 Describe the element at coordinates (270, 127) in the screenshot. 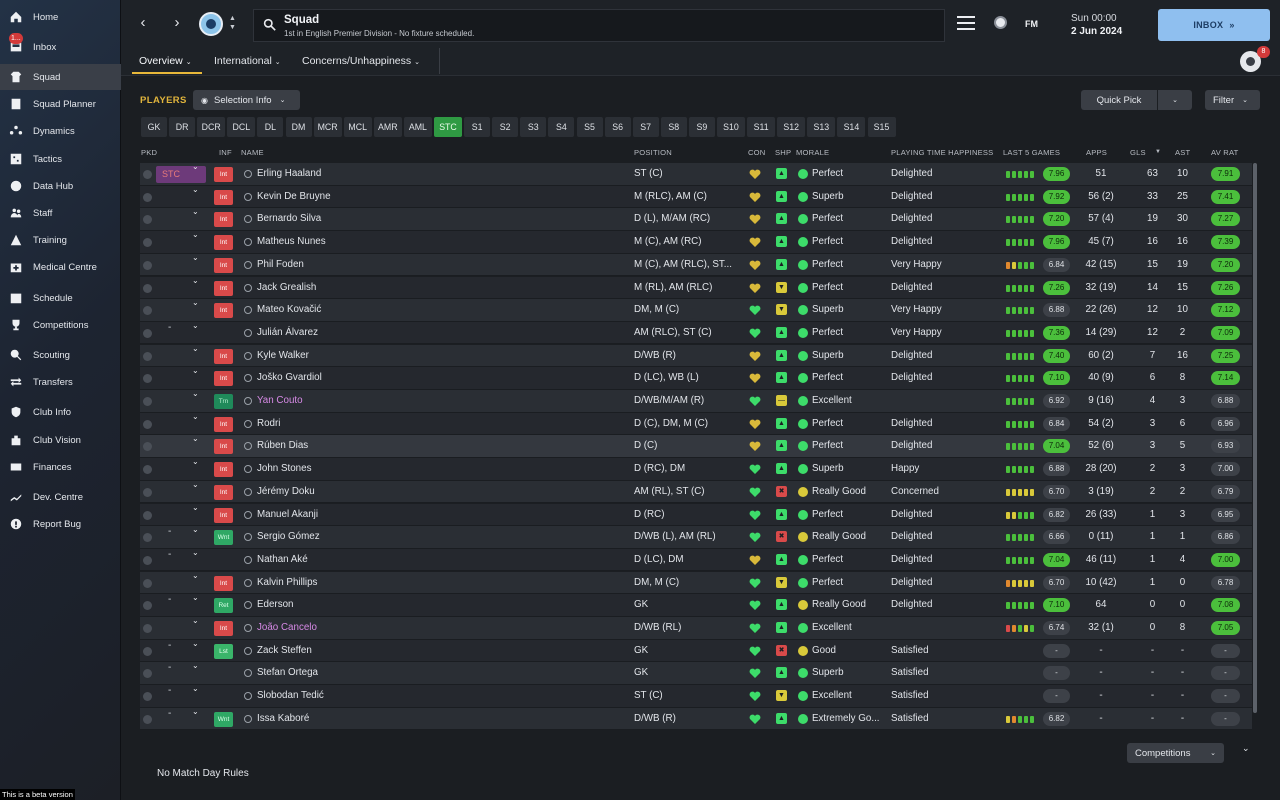

I see `position-filter-dl: DL` at that location.